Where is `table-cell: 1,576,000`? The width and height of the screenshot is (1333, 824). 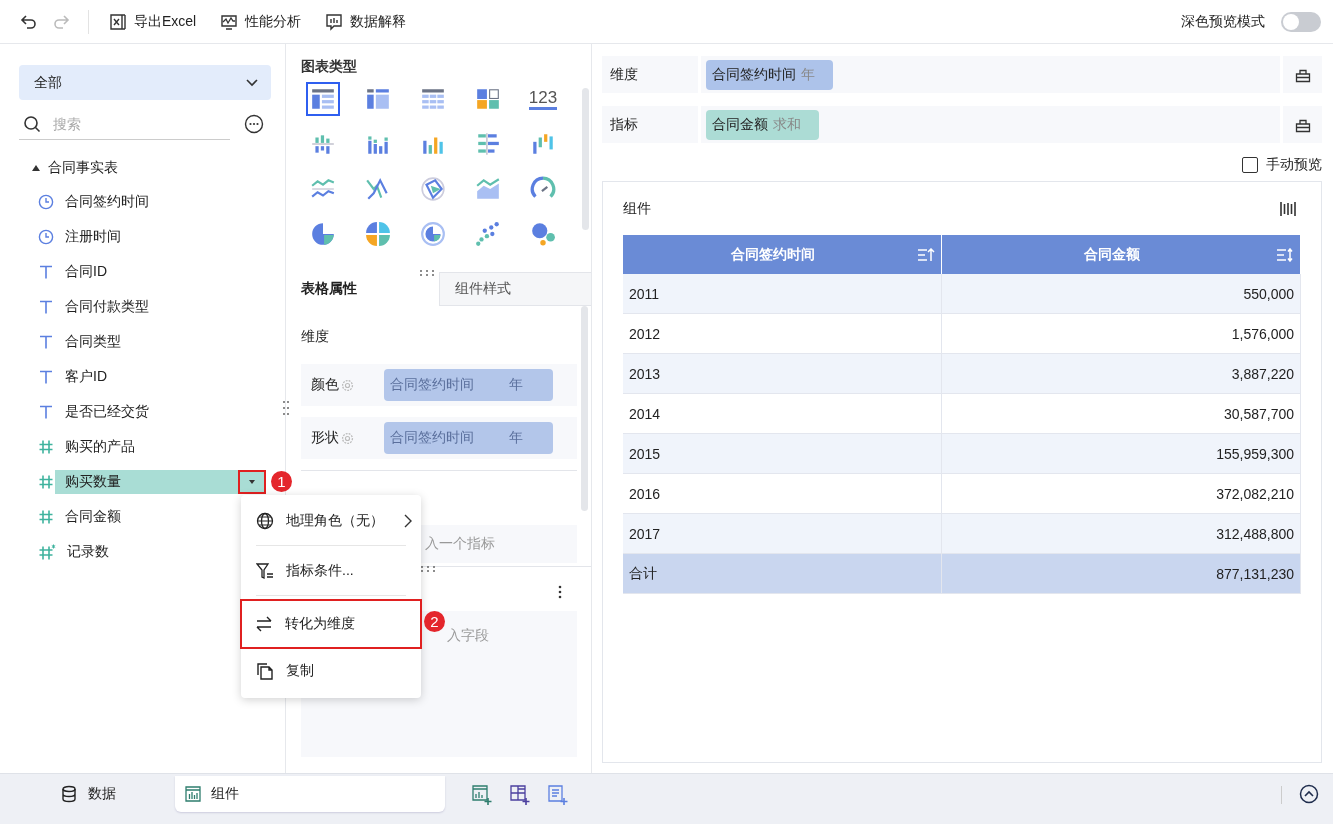 table-cell: 1,576,000 is located at coordinates (1121, 333).